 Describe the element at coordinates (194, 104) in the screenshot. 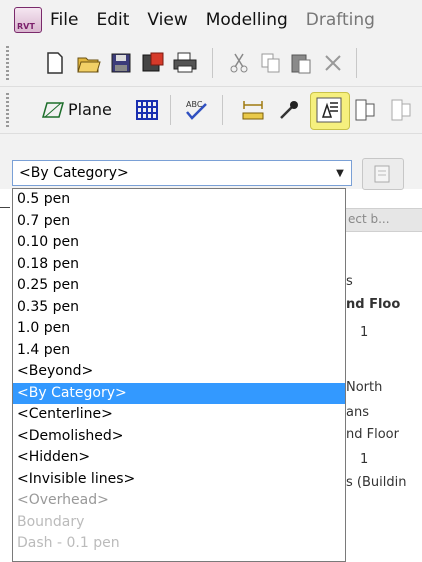

I see `svg-text: ABC` at that location.